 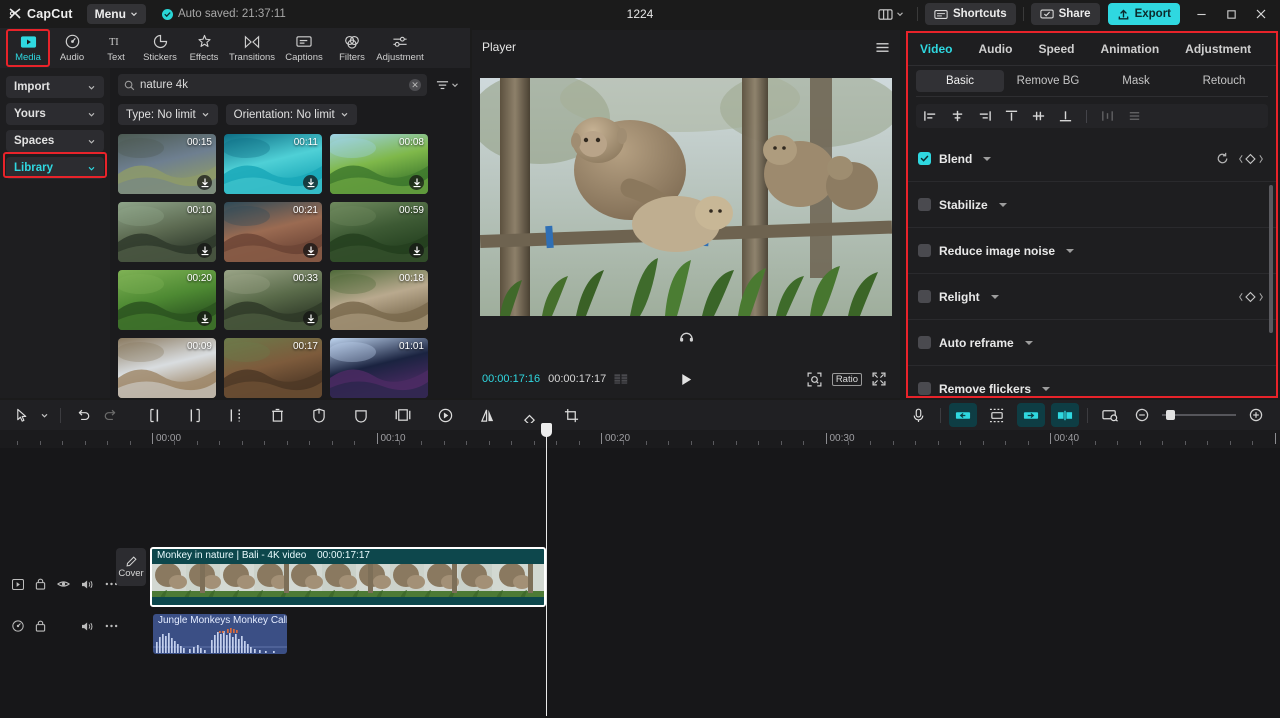 What do you see at coordinates (55, 141) in the screenshot?
I see `sidebar-item-spaces: Spaces` at bounding box center [55, 141].